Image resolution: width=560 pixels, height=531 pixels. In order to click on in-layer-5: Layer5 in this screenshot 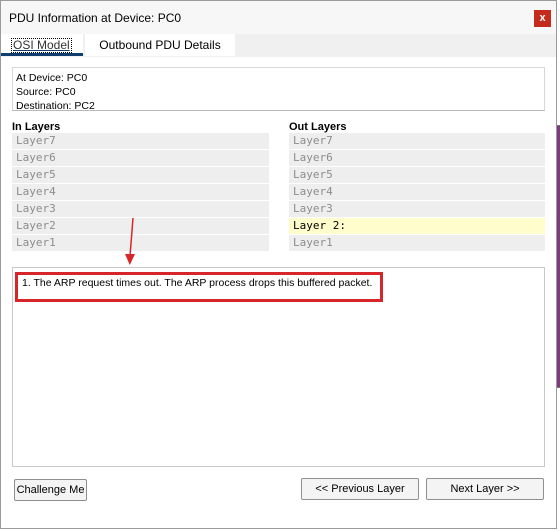, I will do `click(140, 175)`.